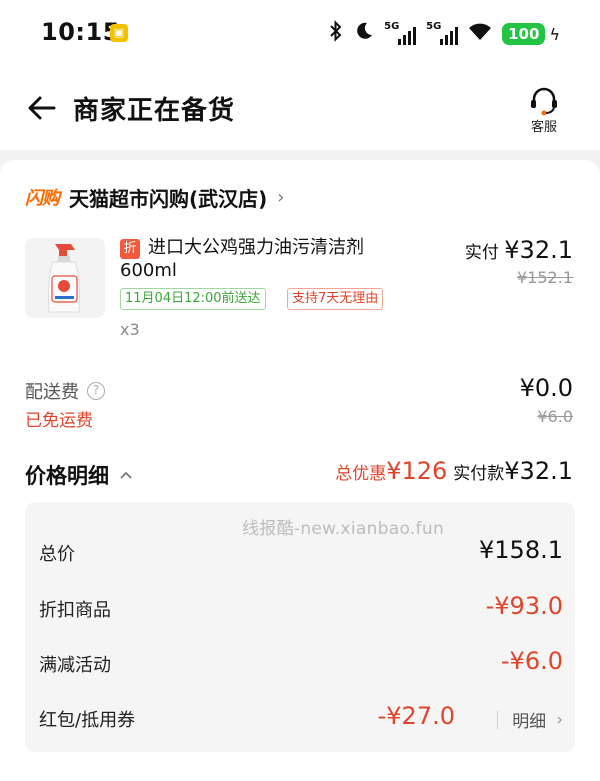 The image size is (600, 781). I want to click on shipping-label-text: 配送费, so click(52, 392).